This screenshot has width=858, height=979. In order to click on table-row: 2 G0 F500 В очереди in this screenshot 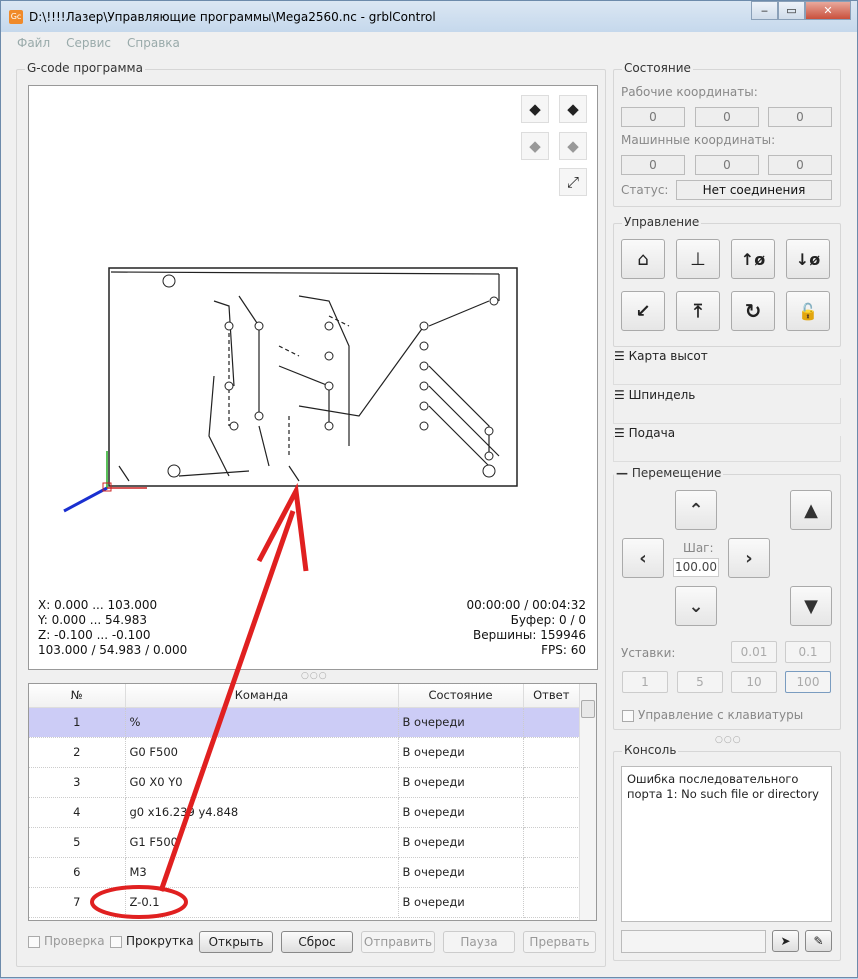, I will do `click(304, 752)`.